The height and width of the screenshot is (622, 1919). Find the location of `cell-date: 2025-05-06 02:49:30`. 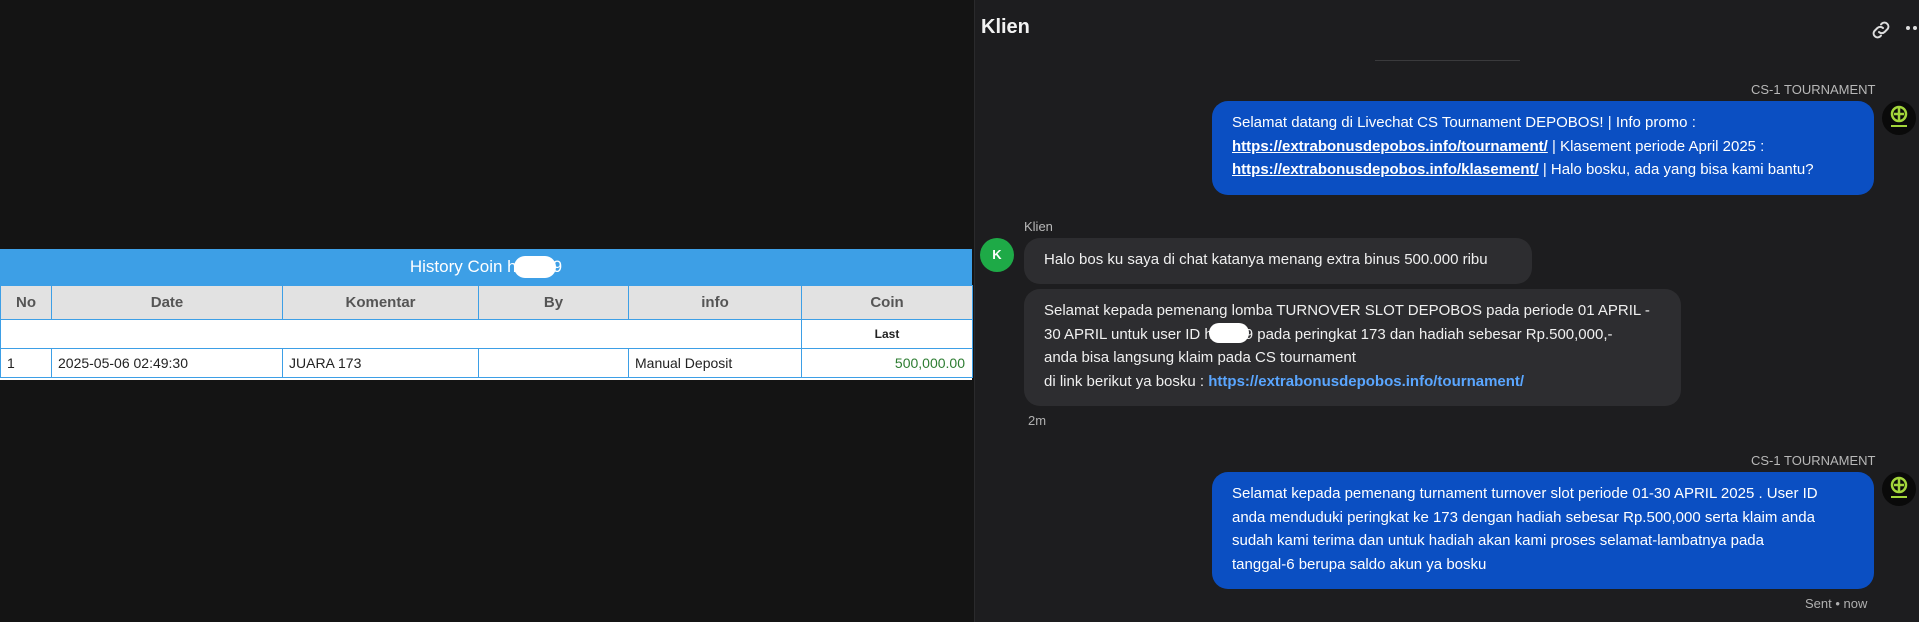

cell-date: 2025-05-06 02:49:30 is located at coordinates (167, 363).